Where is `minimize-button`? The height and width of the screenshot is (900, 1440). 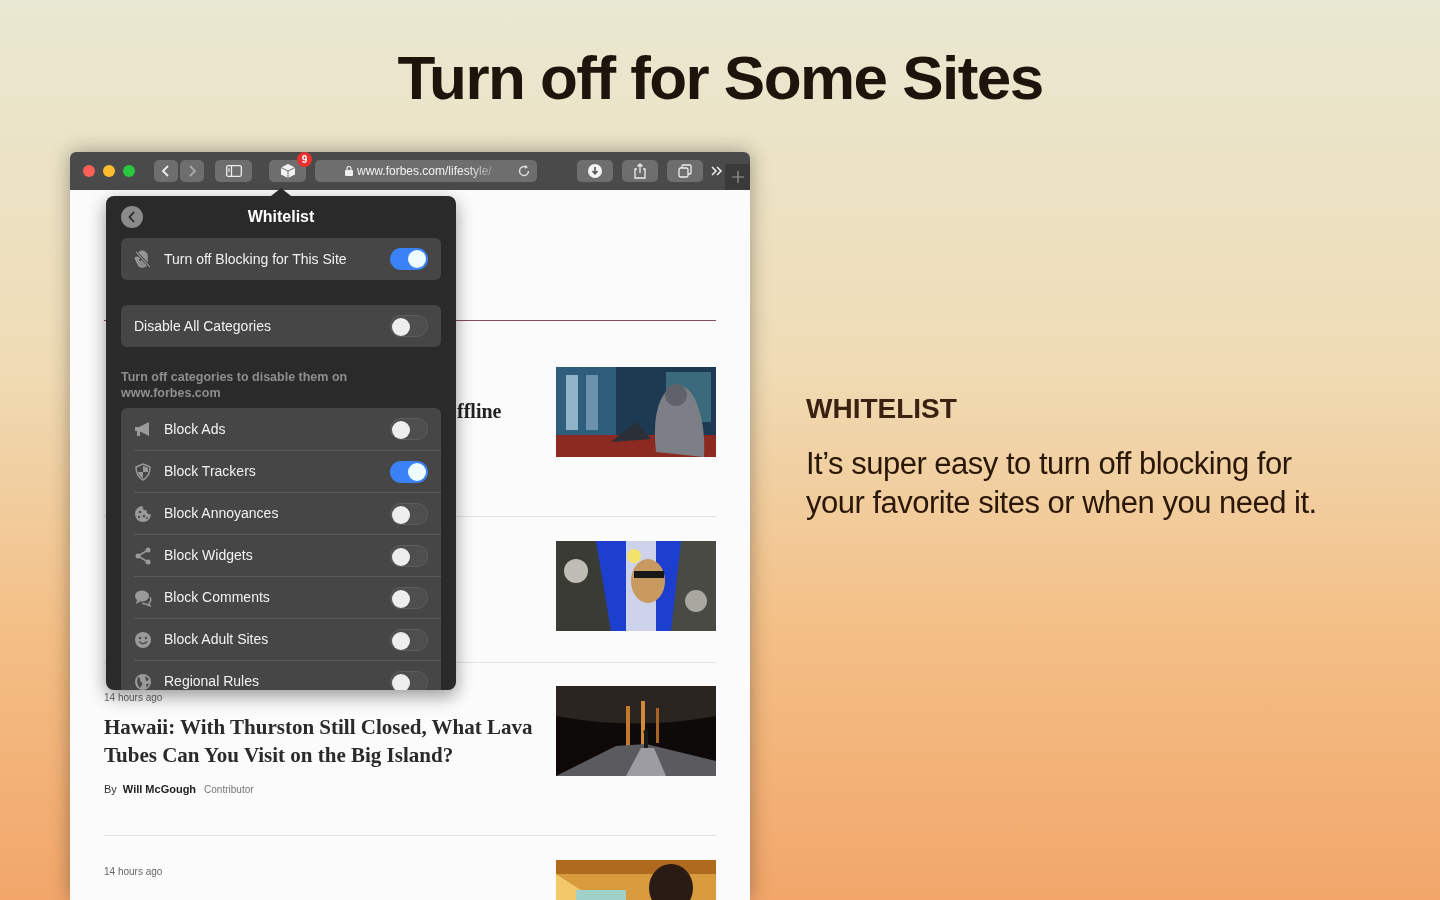 minimize-button is located at coordinates (109, 171).